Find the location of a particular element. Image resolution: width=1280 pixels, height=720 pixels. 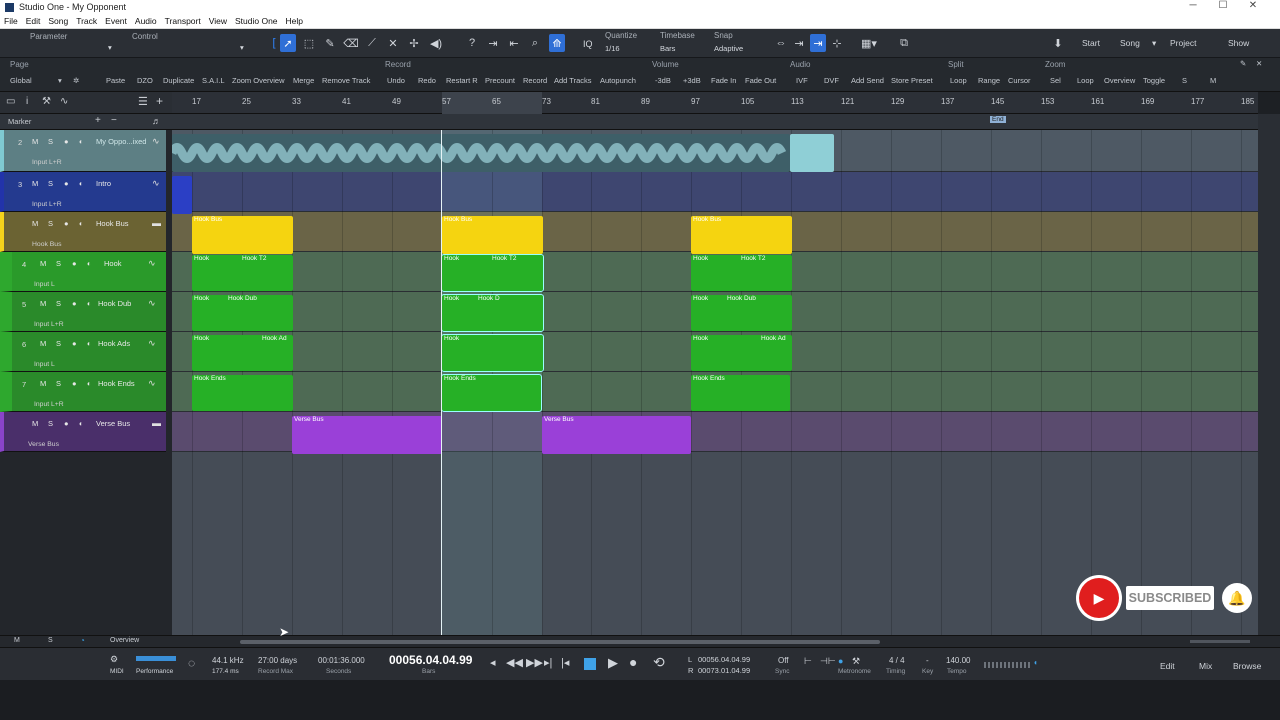

menu-view: View is located at coordinates (218, 21).